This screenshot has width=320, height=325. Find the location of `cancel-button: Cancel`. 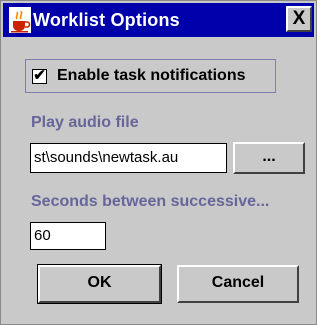

cancel-button: Cancel is located at coordinates (238, 284).